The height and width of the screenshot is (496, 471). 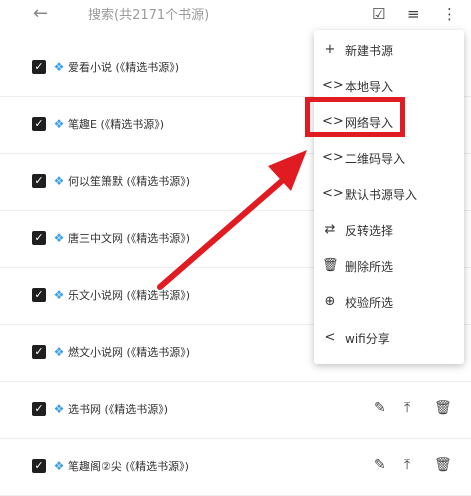 I want to click on annotation-arrow, so click(x=232, y=220).